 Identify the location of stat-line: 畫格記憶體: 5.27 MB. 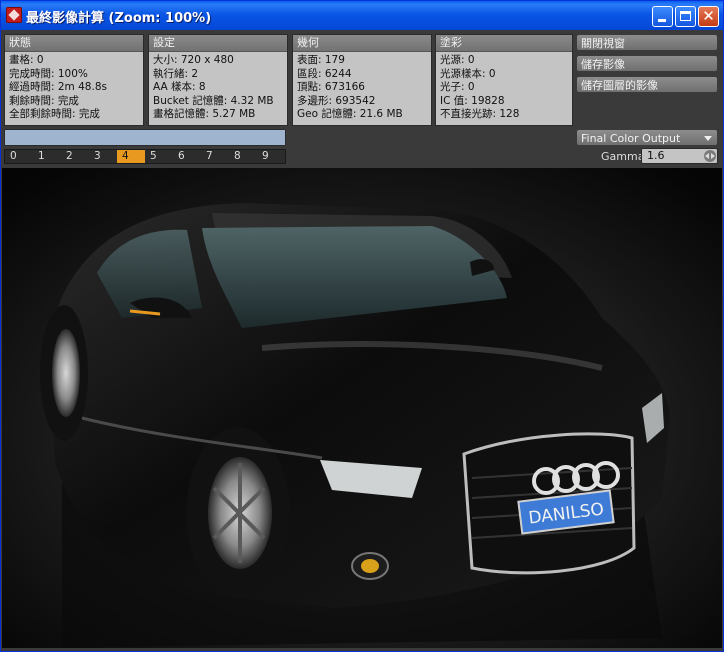
(204, 114).